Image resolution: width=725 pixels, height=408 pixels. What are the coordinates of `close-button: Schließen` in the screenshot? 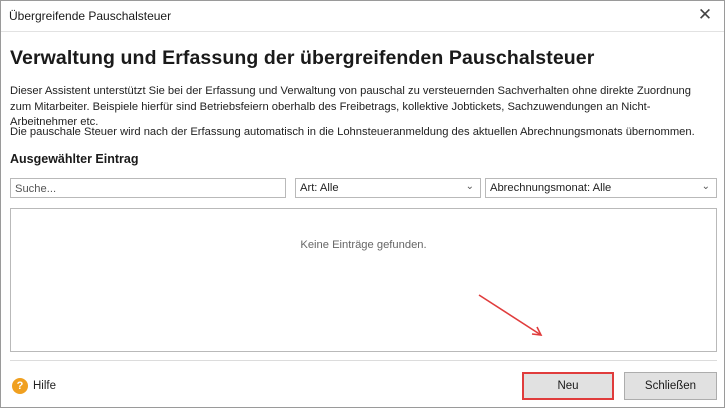 It's located at (670, 386).